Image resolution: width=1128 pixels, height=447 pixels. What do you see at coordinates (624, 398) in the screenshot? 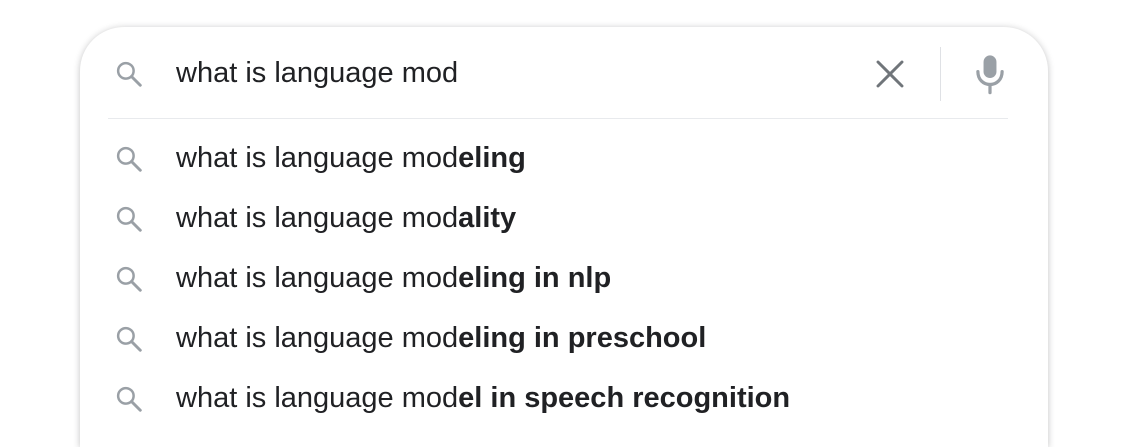
I see `suggestion-completion: el in speech recognition` at bounding box center [624, 398].